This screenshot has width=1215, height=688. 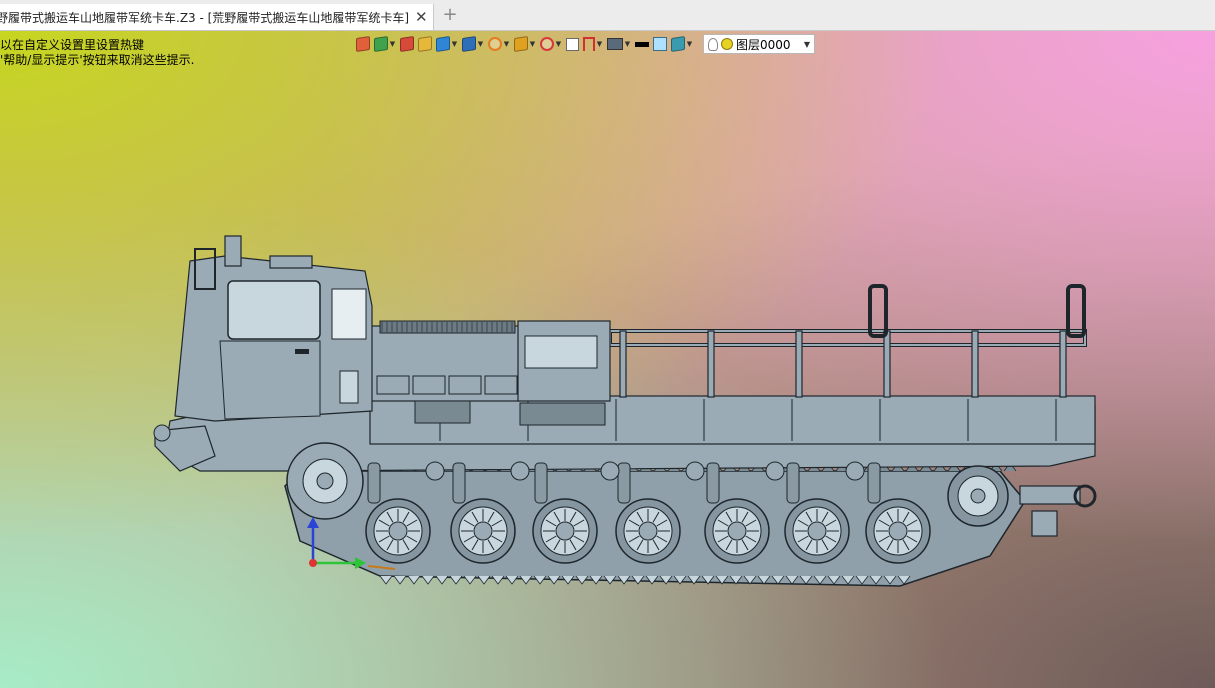 I want to click on document-tab-title: 野履带式搬运车山地履带军统卡车.Z3 - [荒野履带式搬运车山地履带军统卡车], so click(x=204, y=17).